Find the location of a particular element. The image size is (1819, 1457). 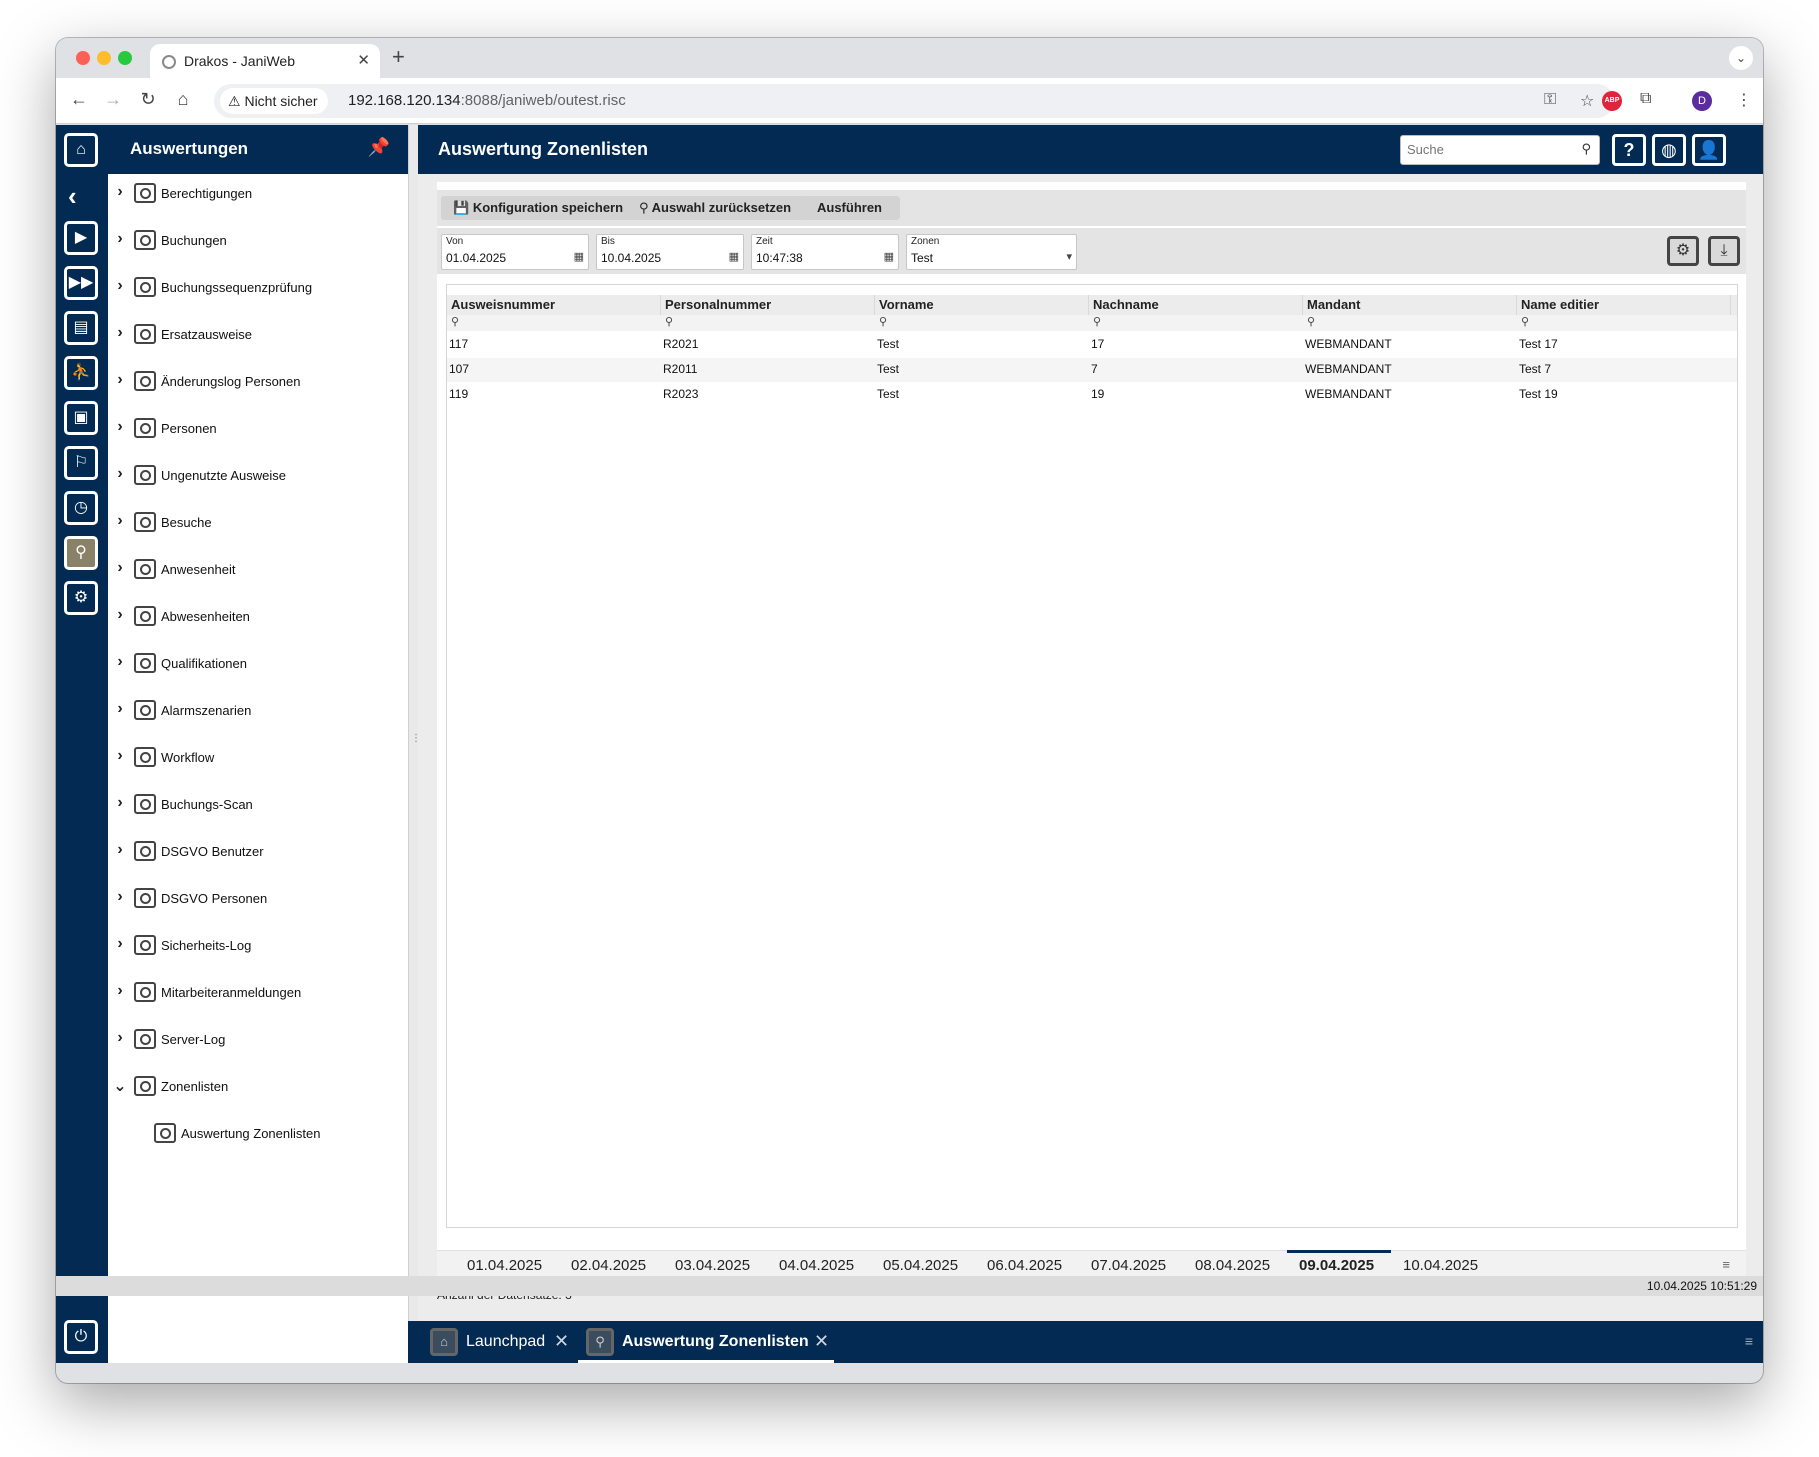

collapse-back-icon: ‹ is located at coordinates (72, 196).